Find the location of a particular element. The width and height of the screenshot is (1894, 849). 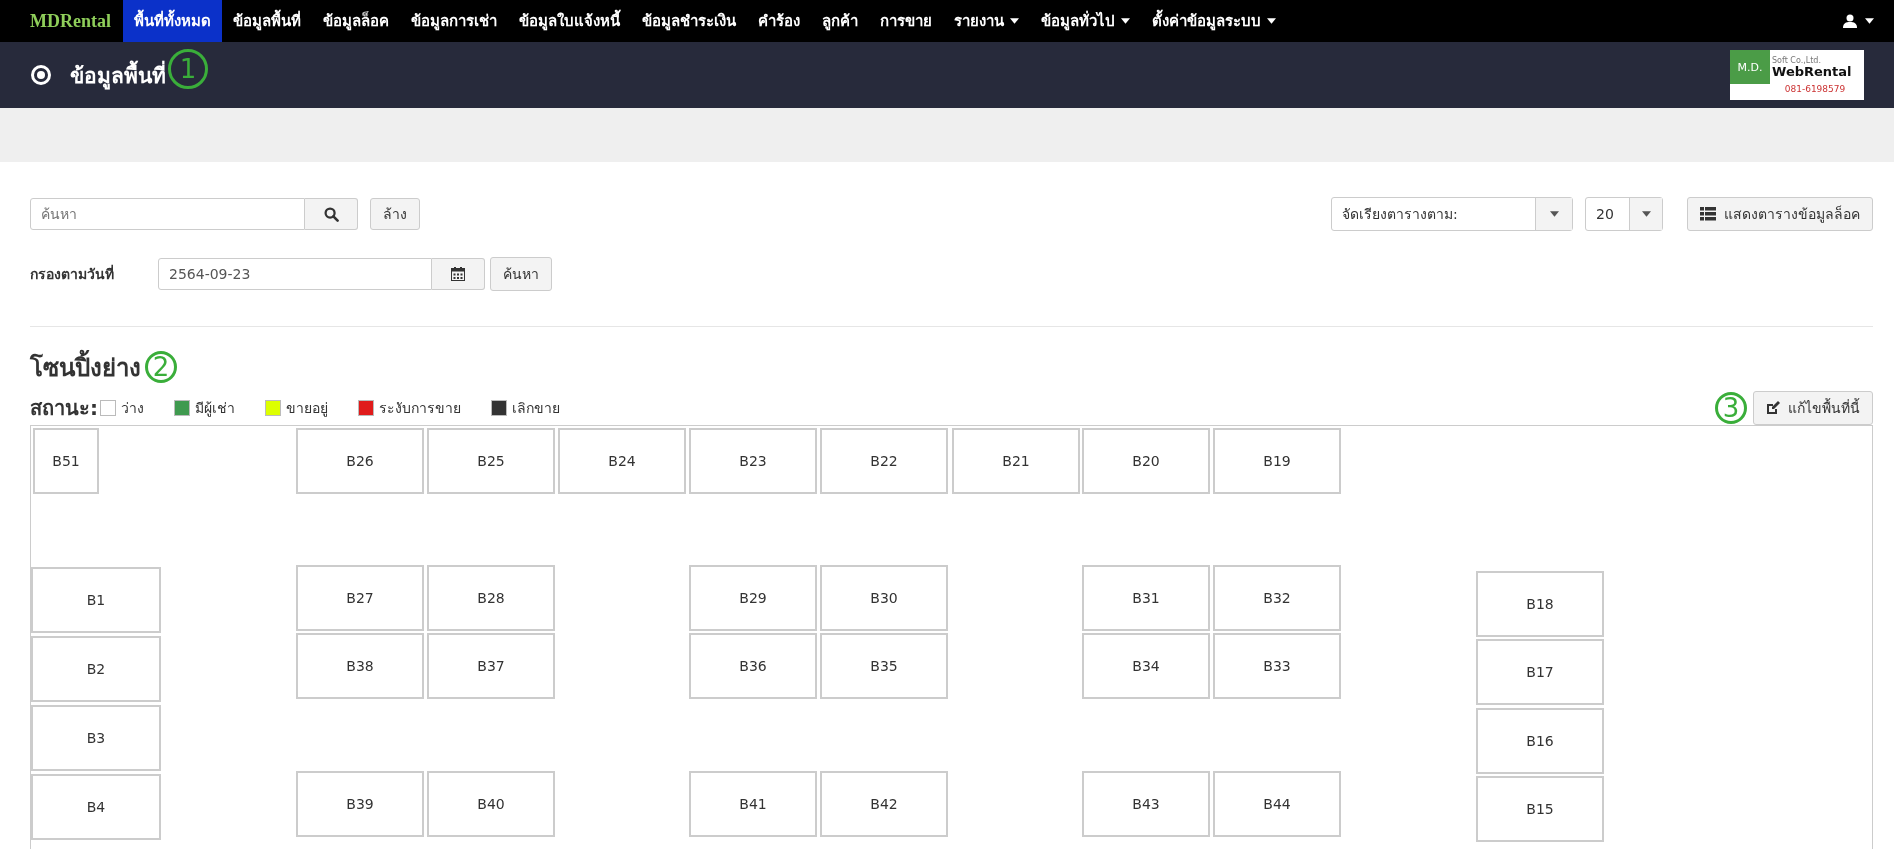

legend-label: ว่าง is located at coordinates (132, 408).